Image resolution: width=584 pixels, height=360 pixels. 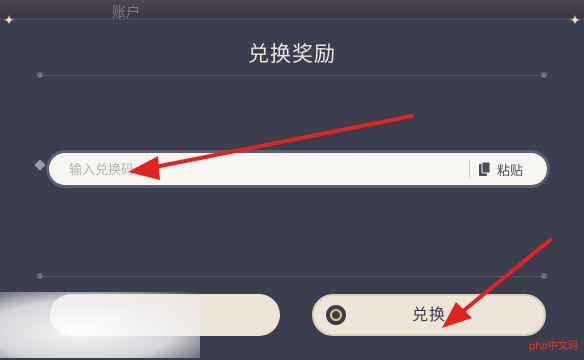 I want to click on arrow-to-redeem-icon, so click(x=497, y=283).